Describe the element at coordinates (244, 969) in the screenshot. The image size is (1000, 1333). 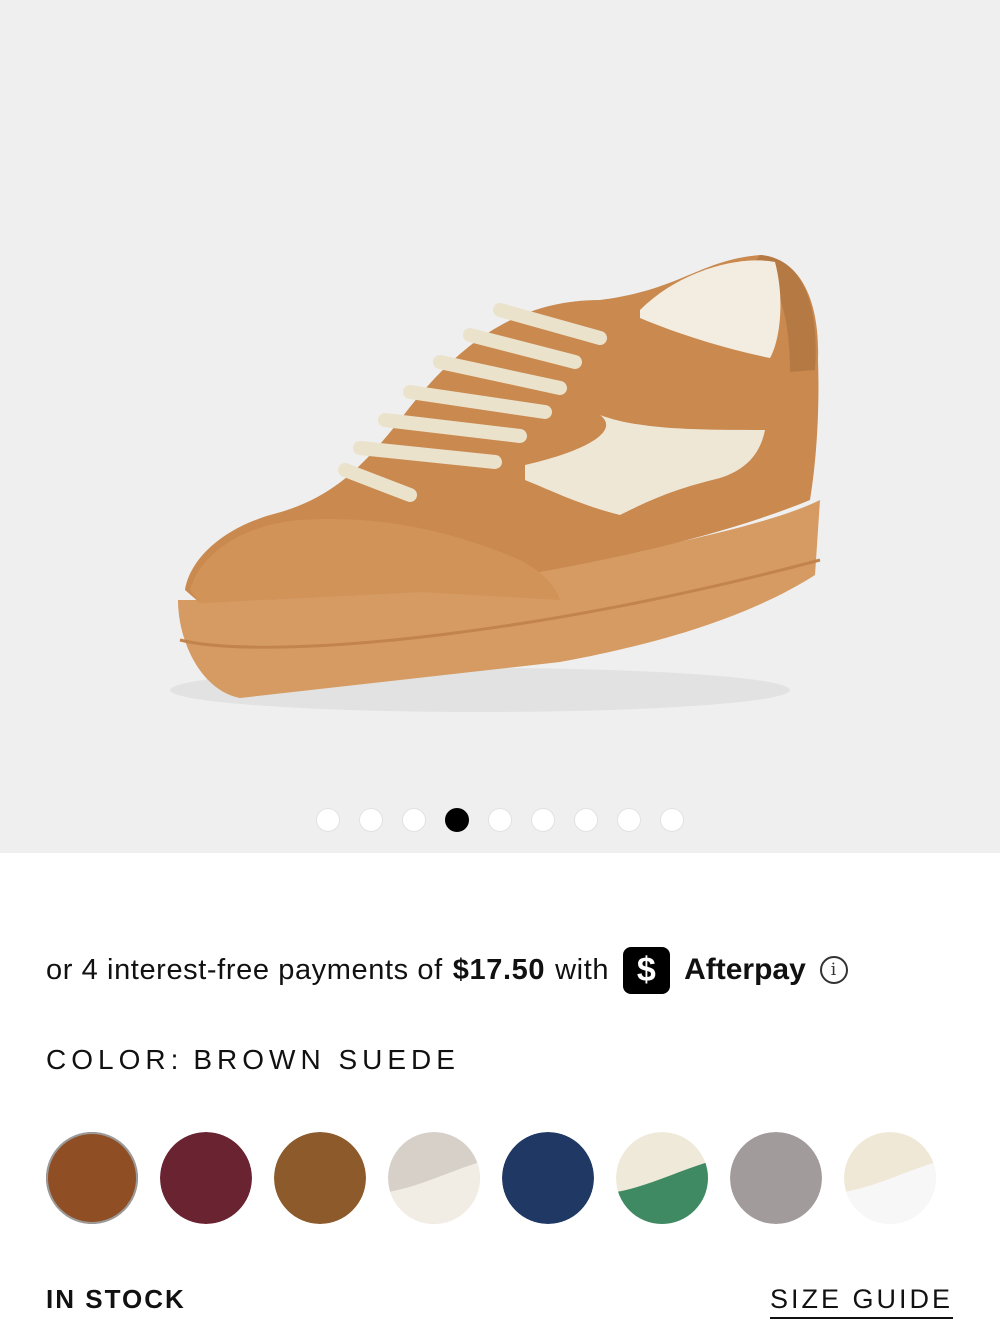
I see `afterpay-prefix: or 4 interest-free payments of` at that location.